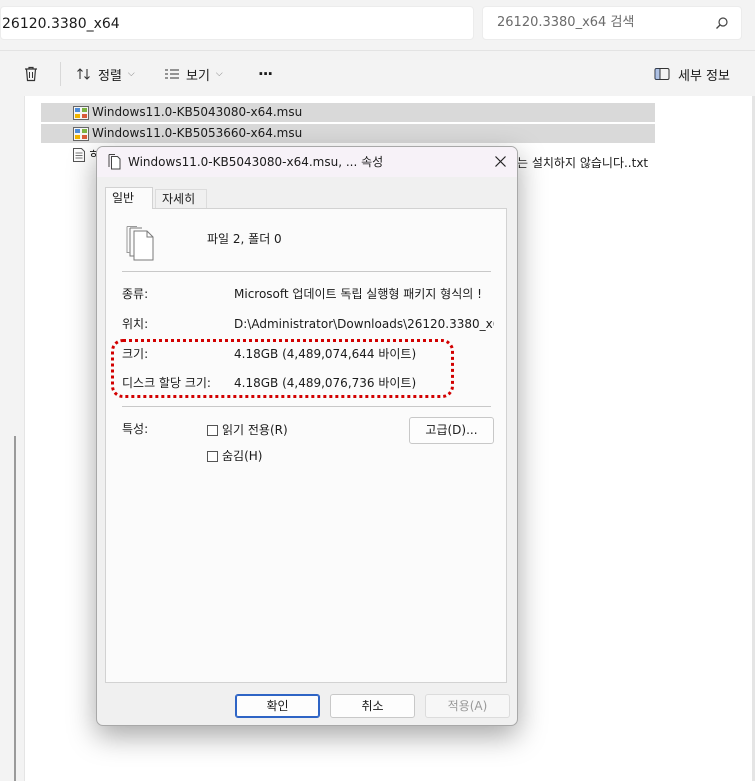  I want to click on type-value: Microsoft 업데이트 독립 실행형 패키지 형식의 !, so click(358, 294).